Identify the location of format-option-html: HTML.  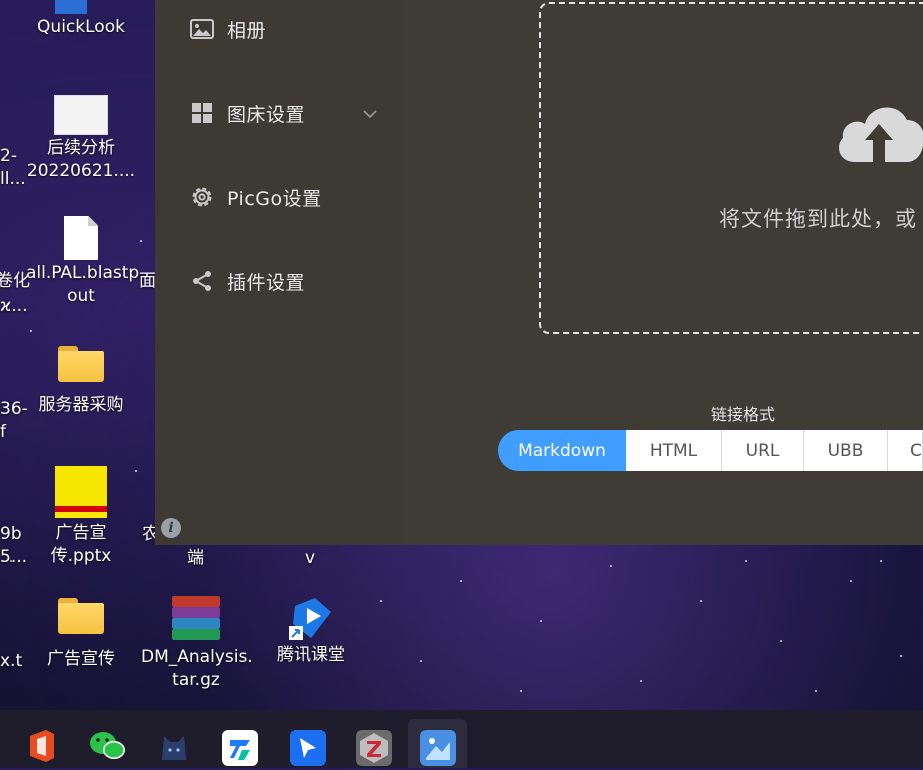
(674, 450).